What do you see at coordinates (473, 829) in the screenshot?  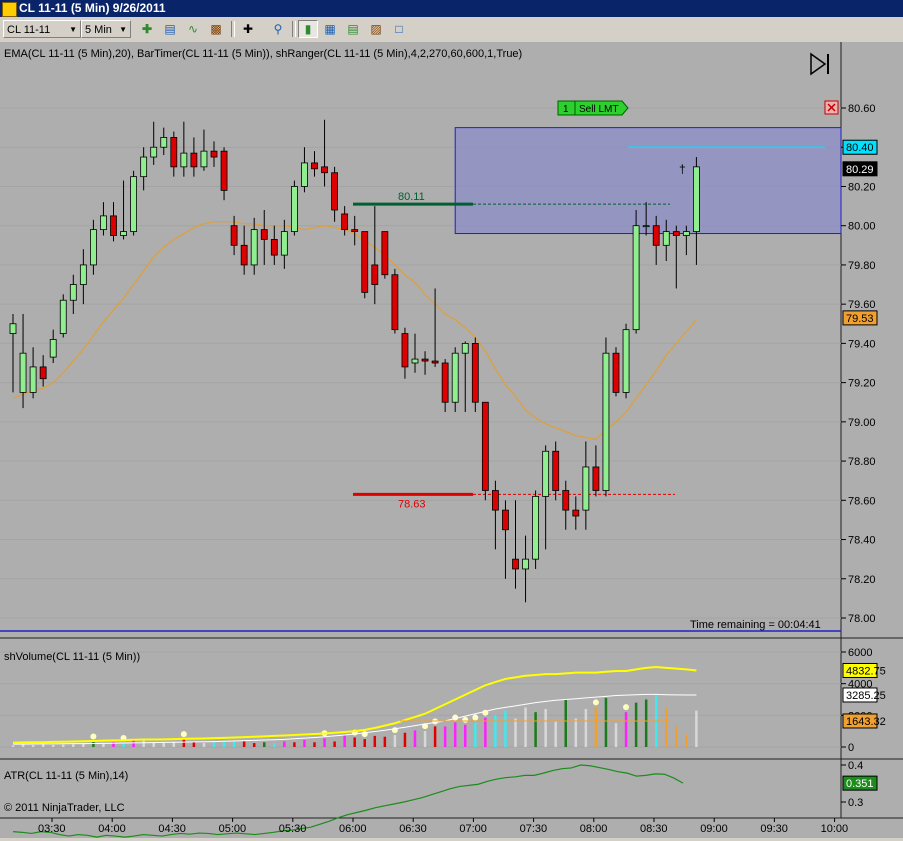 I see `time-axis-label: 07:00` at bounding box center [473, 829].